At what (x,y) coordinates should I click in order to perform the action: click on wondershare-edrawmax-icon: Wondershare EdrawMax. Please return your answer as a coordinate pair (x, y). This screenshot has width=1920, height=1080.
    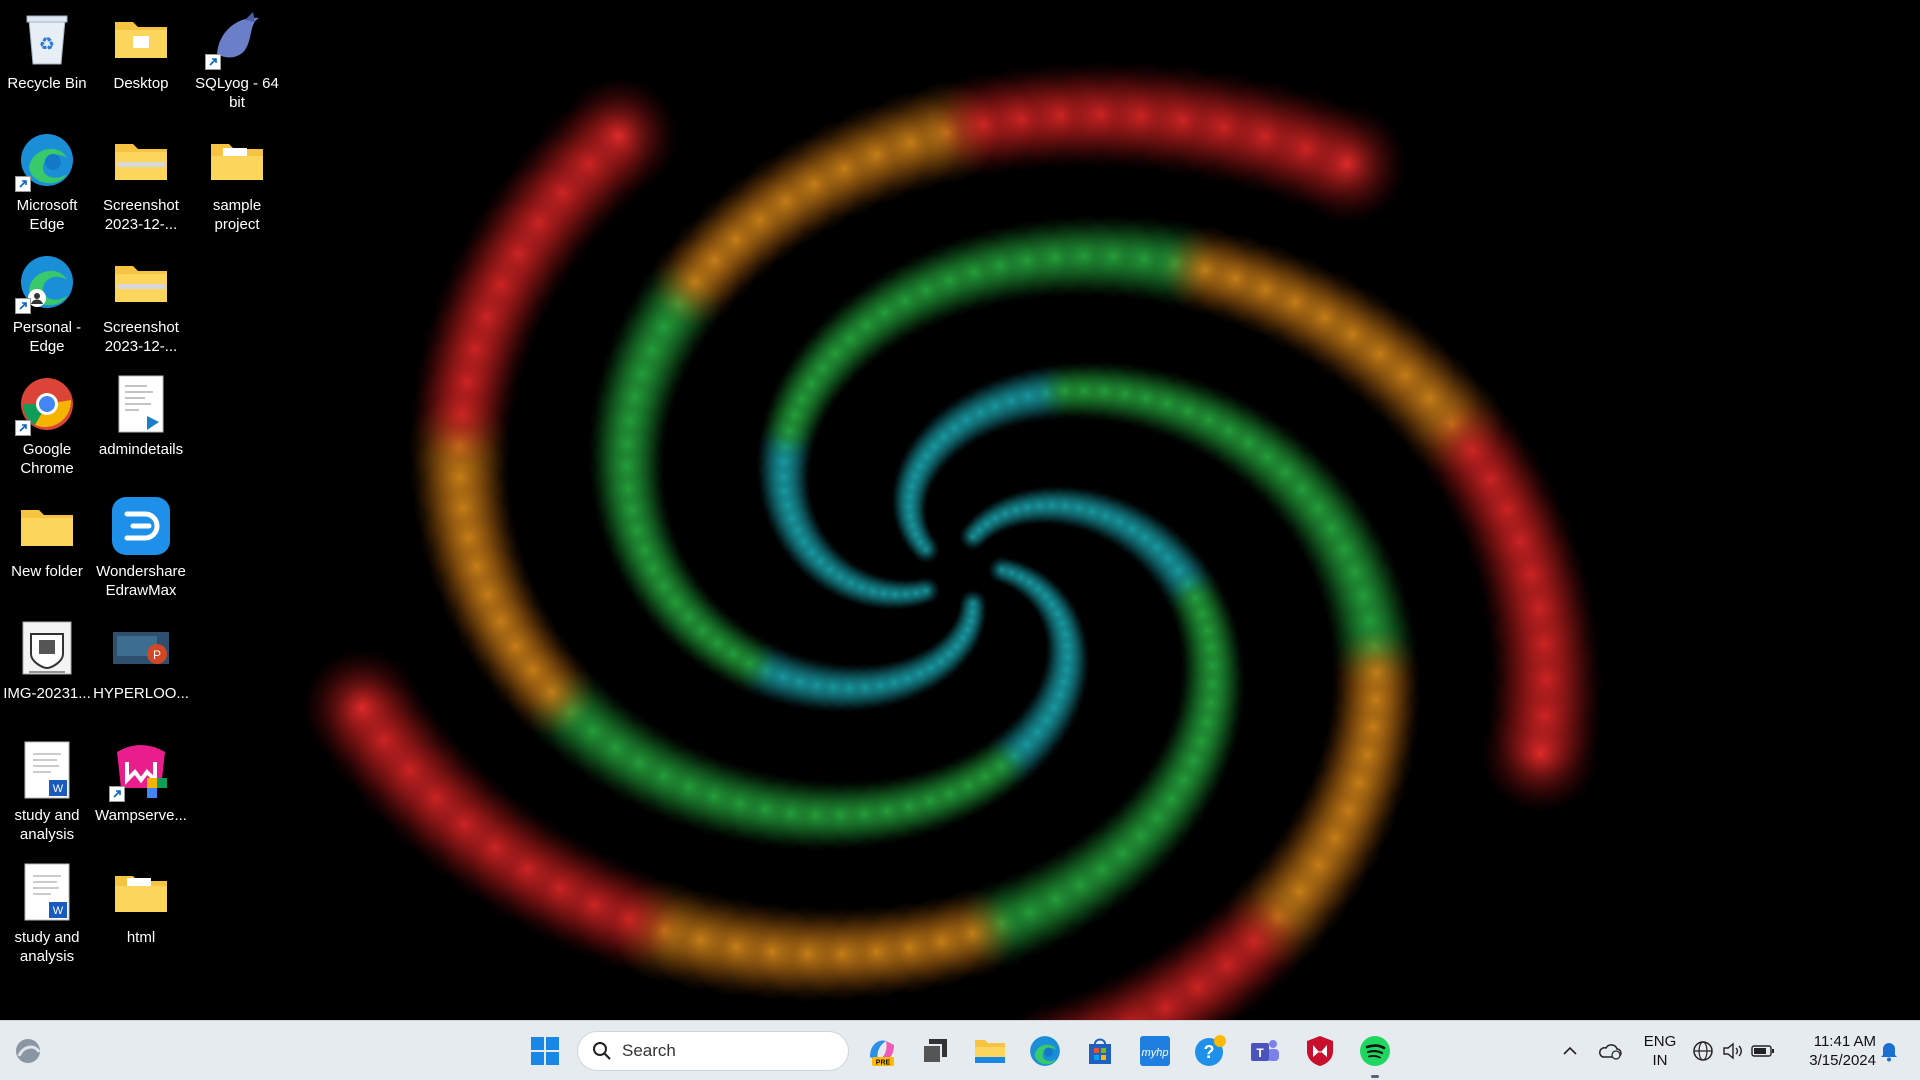
    Looking at the image, I should click on (141, 547).